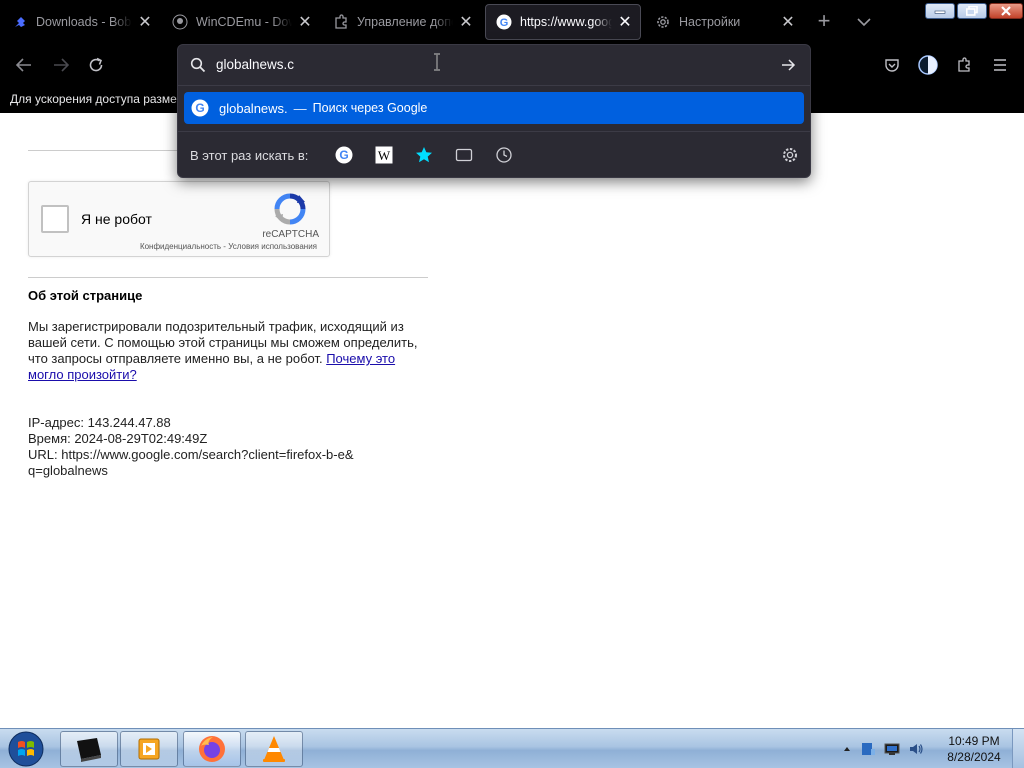  I want to click on tab-addons: Управление допо ✕, so click(402, 22).